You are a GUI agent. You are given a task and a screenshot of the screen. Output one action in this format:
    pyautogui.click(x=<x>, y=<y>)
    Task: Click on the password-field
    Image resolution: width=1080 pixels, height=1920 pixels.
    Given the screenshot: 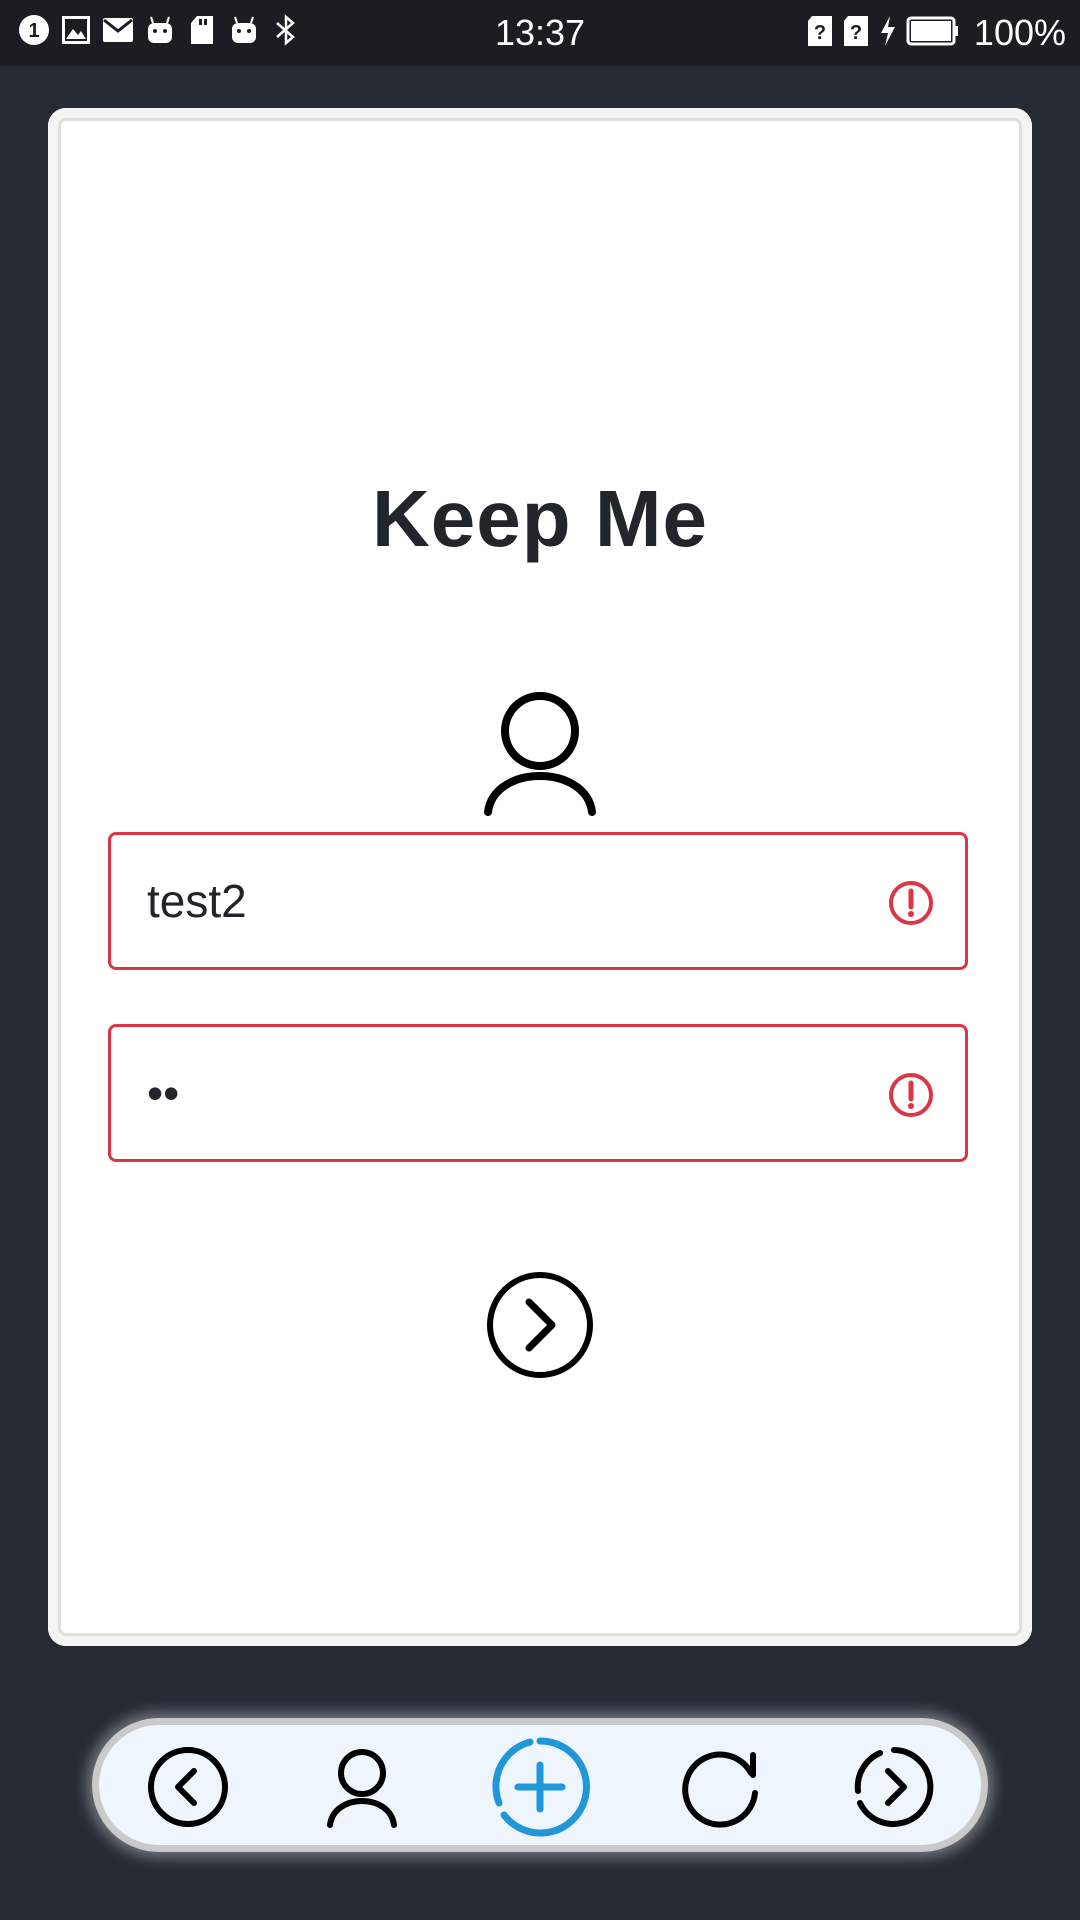 What is the action you would take?
    pyautogui.click(x=538, y=1093)
    